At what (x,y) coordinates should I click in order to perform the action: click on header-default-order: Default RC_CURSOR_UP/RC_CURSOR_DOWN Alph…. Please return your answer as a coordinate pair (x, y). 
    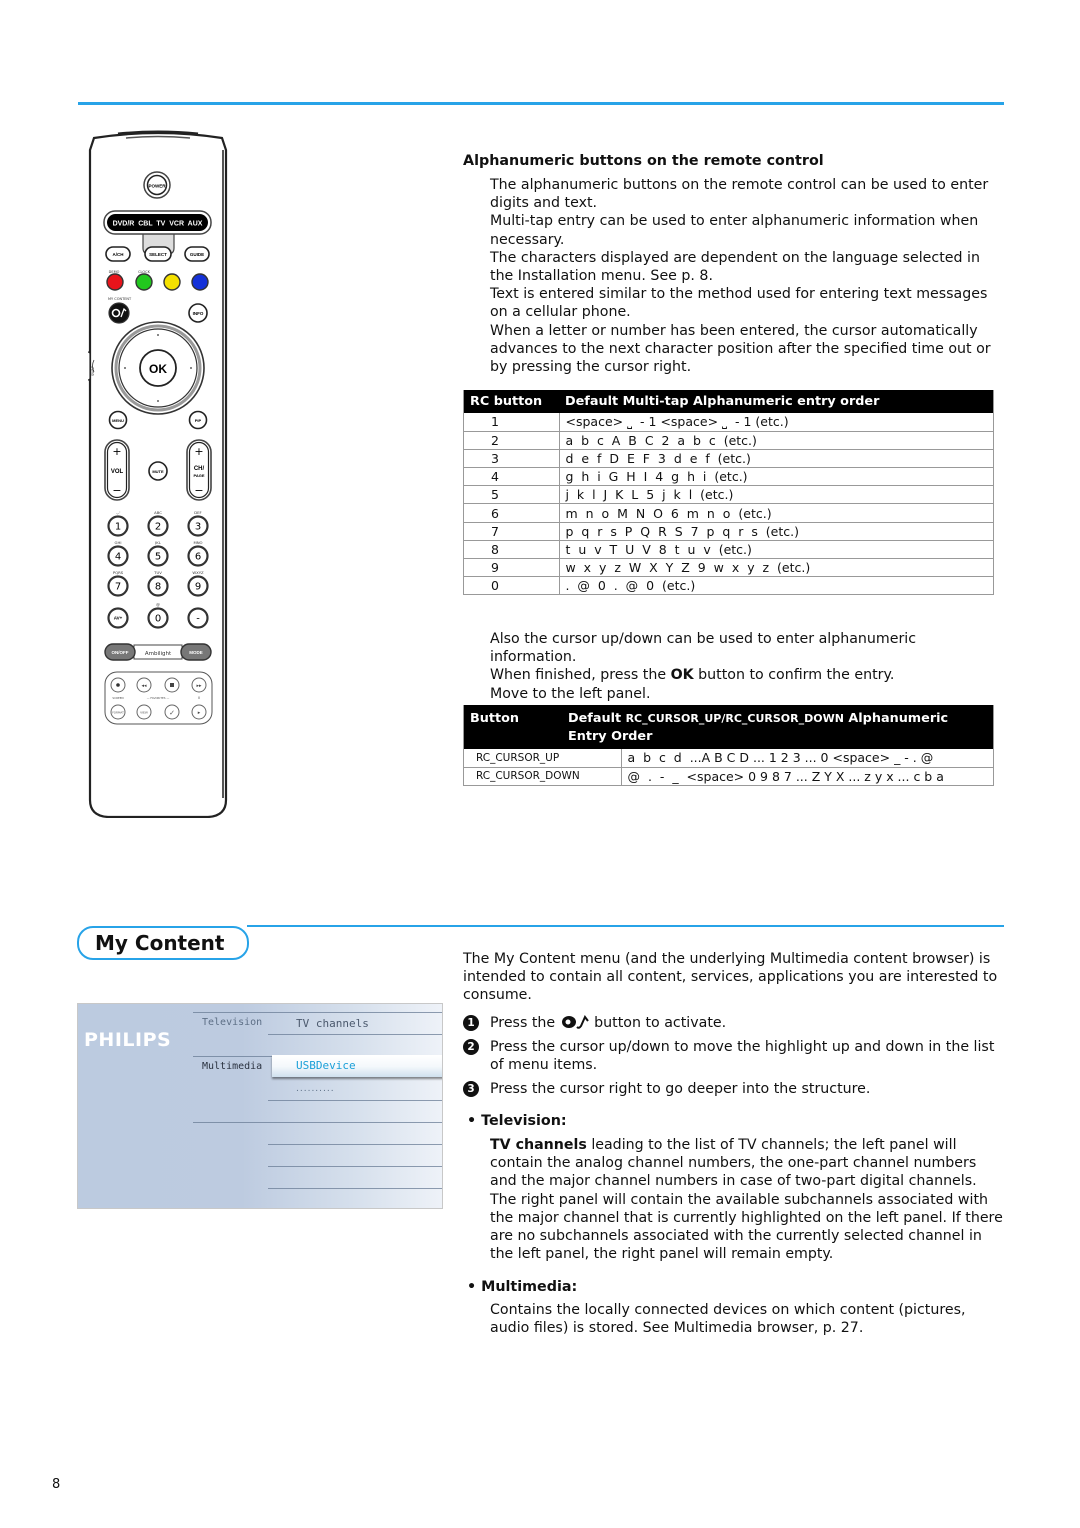
    Looking at the image, I should click on (777, 727).